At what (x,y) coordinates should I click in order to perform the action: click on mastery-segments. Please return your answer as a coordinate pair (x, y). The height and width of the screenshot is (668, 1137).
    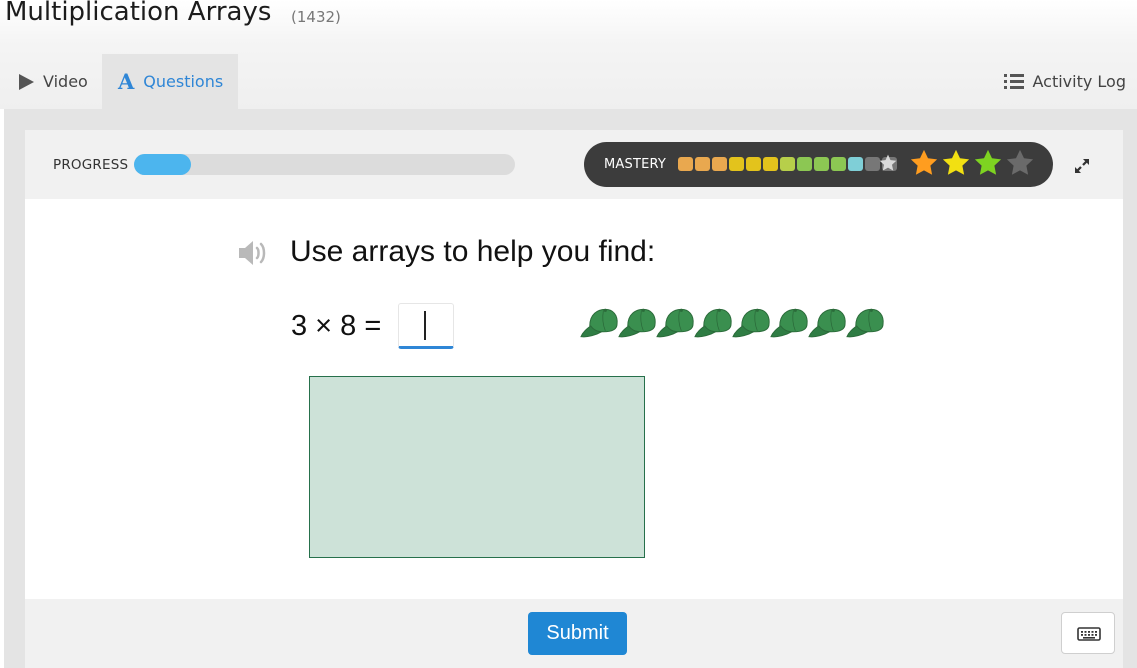
    Looking at the image, I should click on (787, 164).